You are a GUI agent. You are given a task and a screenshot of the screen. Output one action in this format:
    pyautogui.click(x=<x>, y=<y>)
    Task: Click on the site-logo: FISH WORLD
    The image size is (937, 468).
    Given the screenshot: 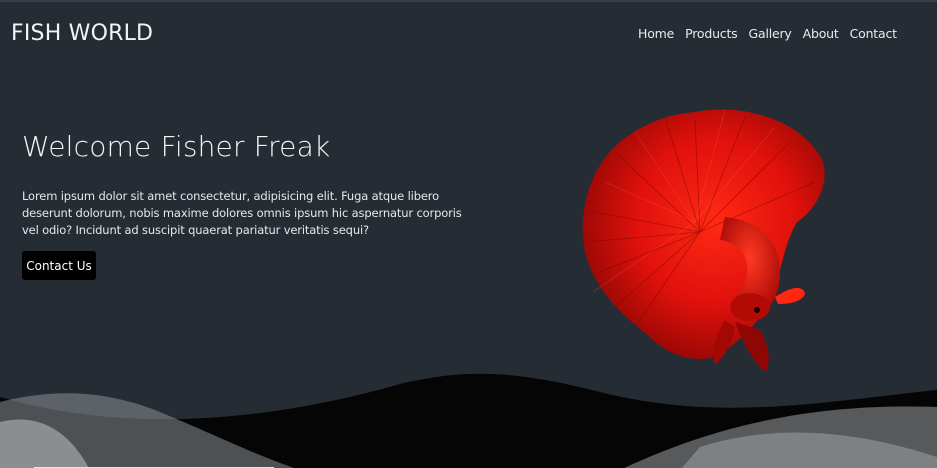 What is the action you would take?
    pyautogui.click(x=82, y=33)
    